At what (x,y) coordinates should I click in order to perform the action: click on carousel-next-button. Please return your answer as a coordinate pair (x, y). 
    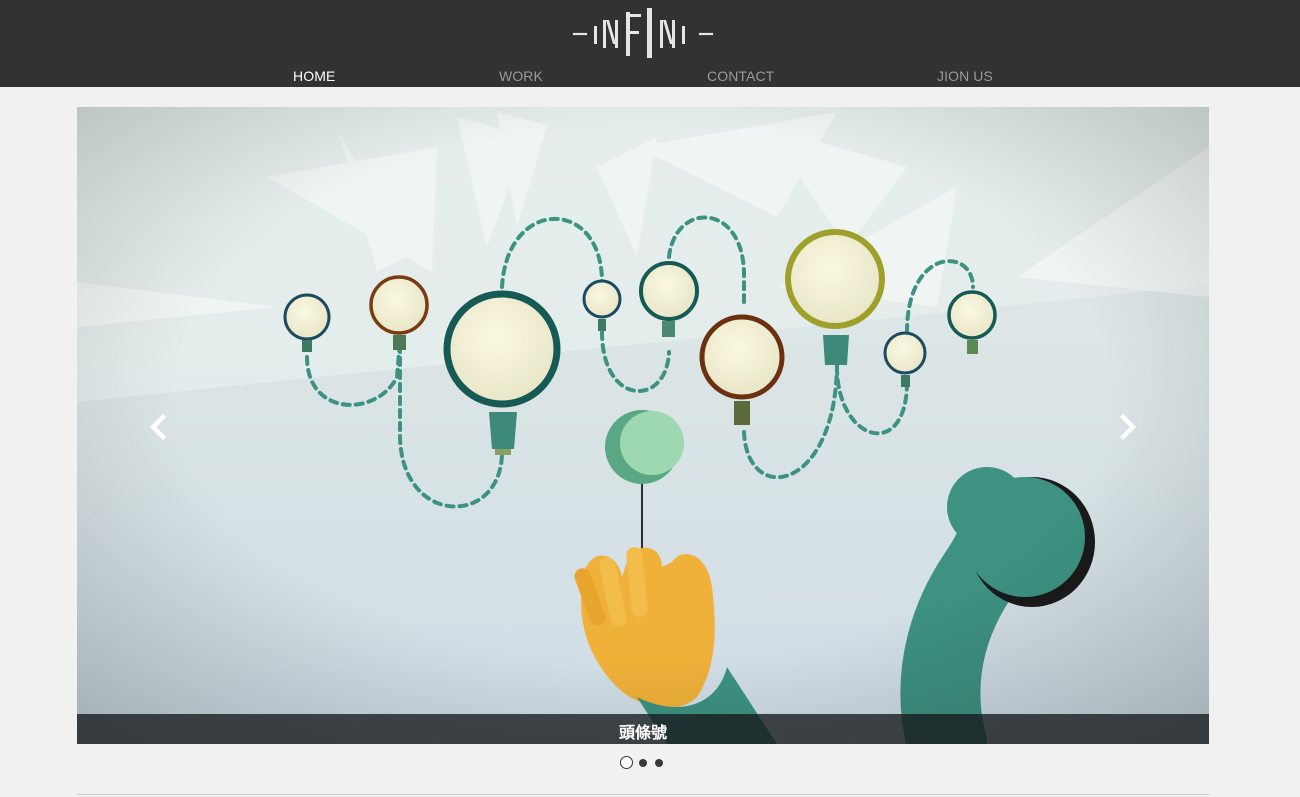
    Looking at the image, I should click on (1127, 427).